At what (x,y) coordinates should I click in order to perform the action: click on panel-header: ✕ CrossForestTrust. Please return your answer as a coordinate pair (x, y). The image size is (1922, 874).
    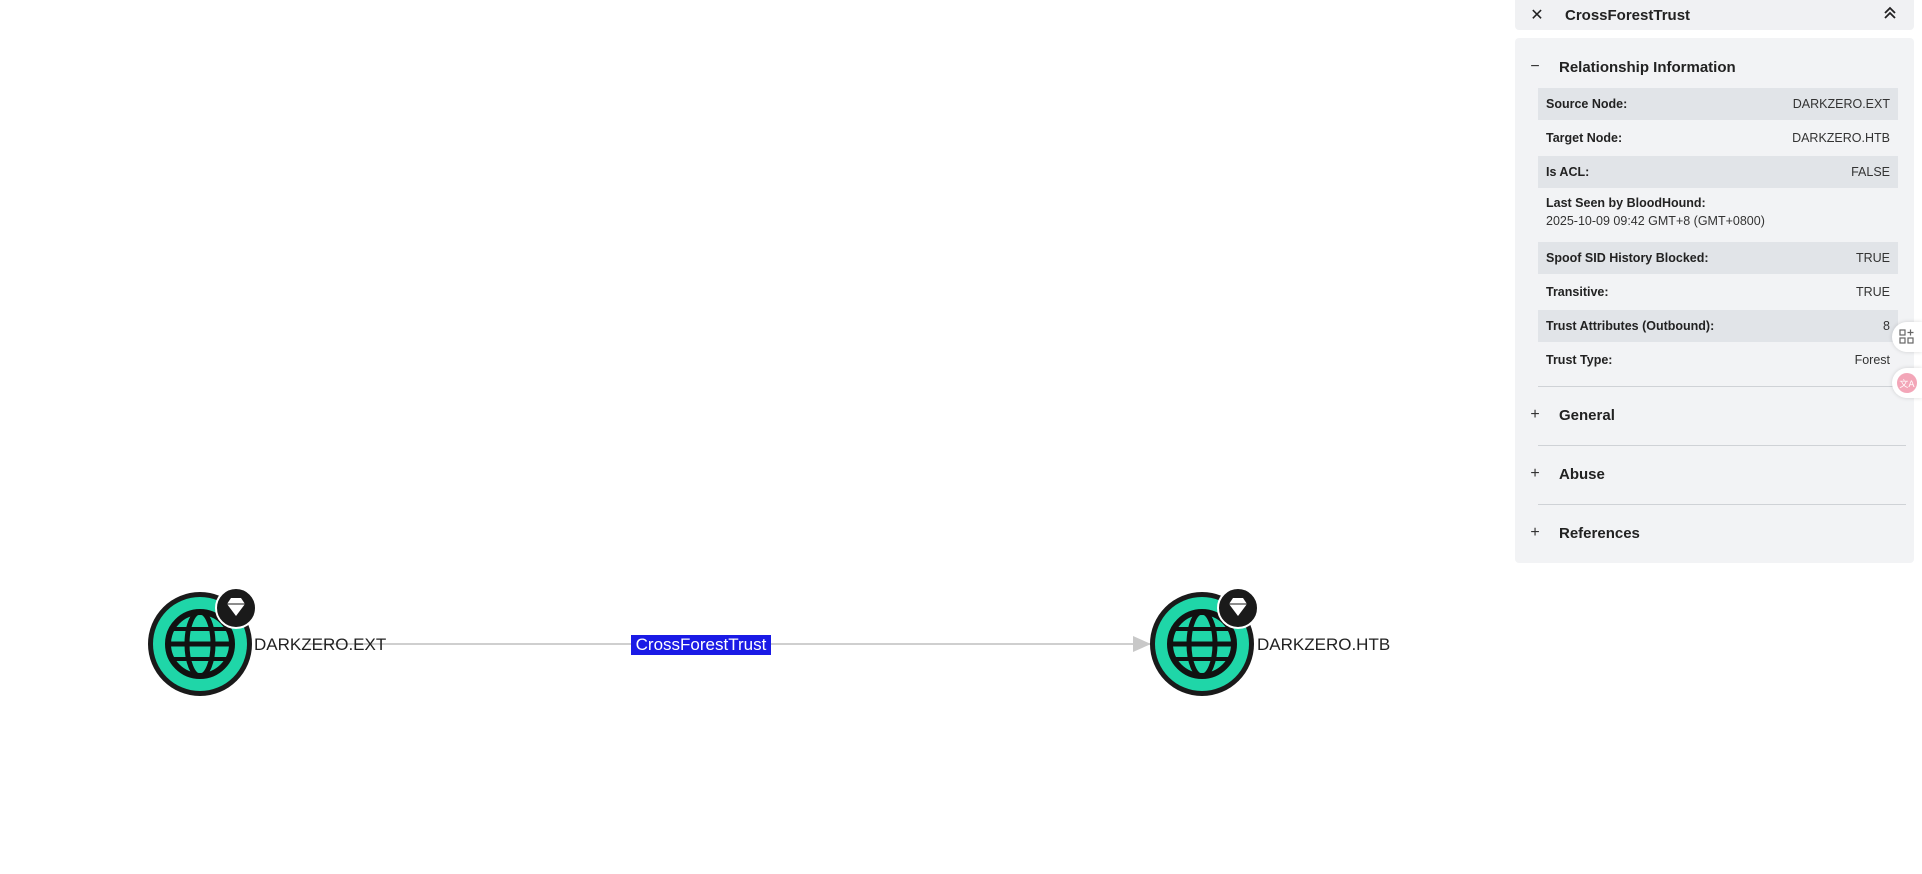
    Looking at the image, I should click on (1714, 15).